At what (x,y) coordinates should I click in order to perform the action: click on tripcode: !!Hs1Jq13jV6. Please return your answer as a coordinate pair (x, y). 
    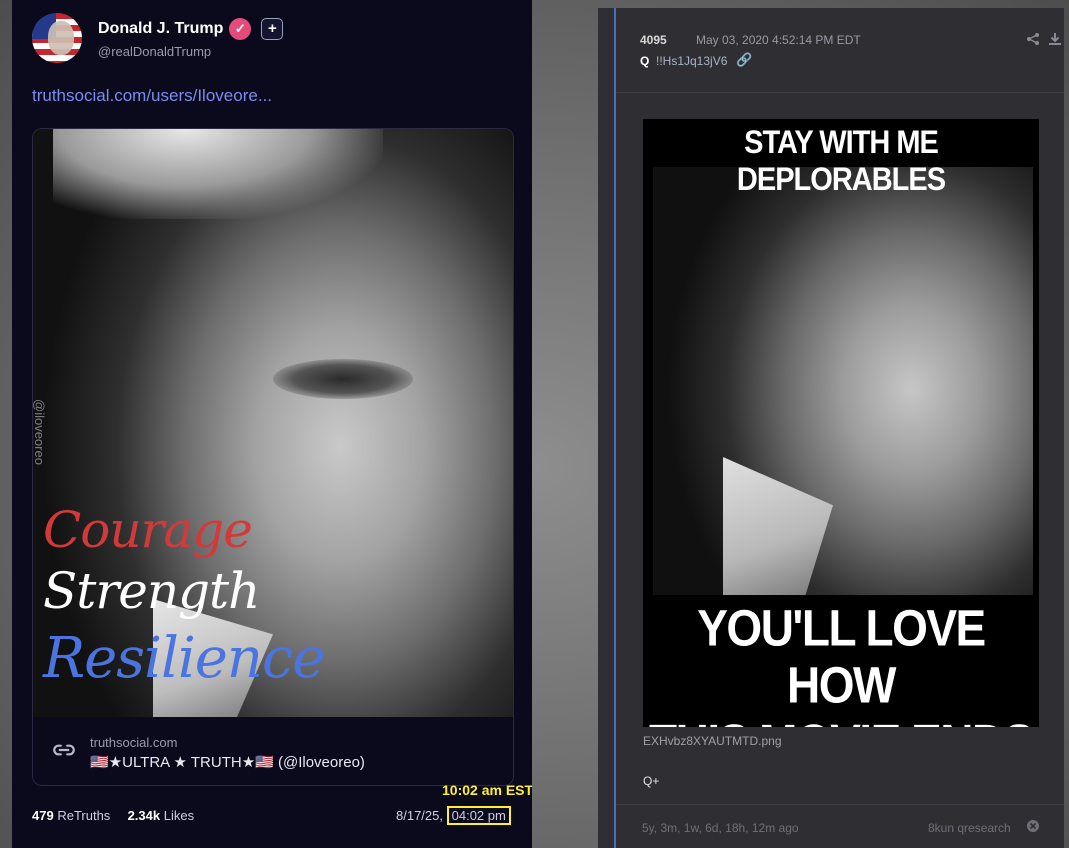
    Looking at the image, I should click on (692, 61).